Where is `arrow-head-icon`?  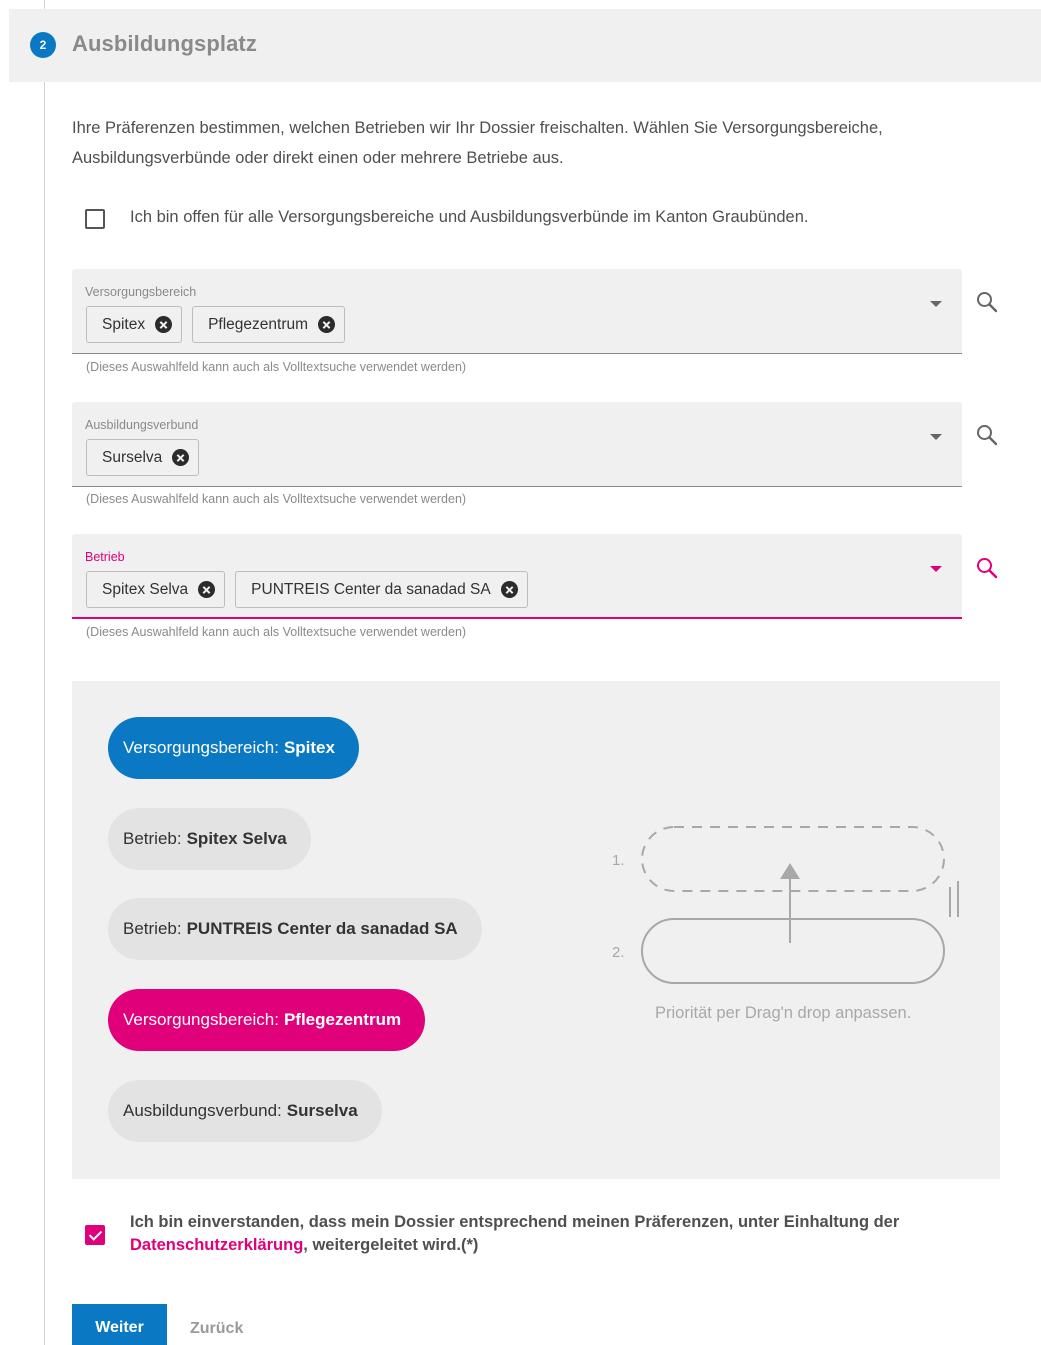 arrow-head-icon is located at coordinates (790, 871).